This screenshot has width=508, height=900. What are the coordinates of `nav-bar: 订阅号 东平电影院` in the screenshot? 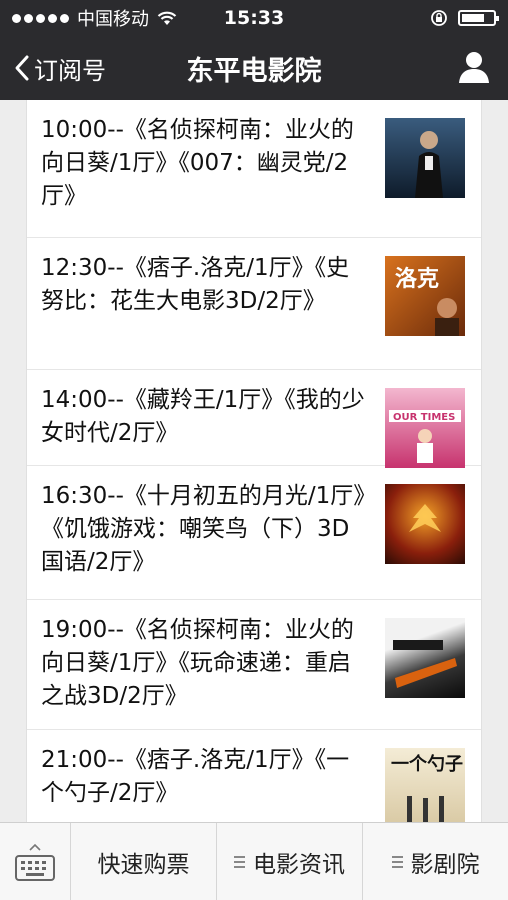 It's located at (254, 68).